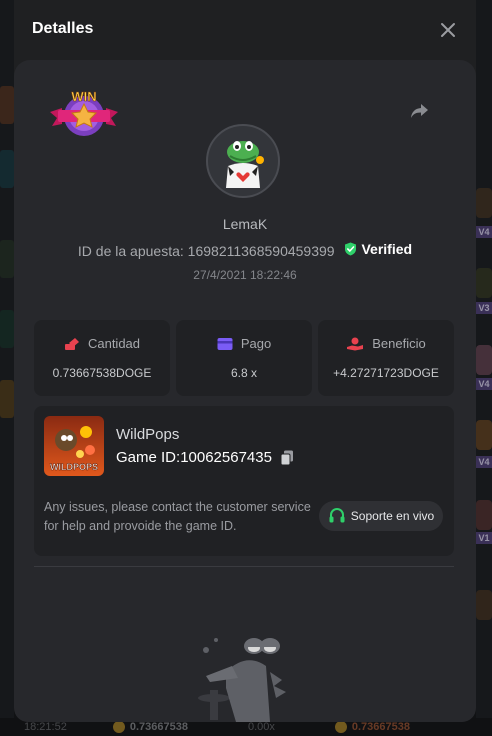 This screenshot has width=492, height=736. What do you see at coordinates (102, 373) in the screenshot?
I see `stat-value: 0.73667538DOGE` at bounding box center [102, 373].